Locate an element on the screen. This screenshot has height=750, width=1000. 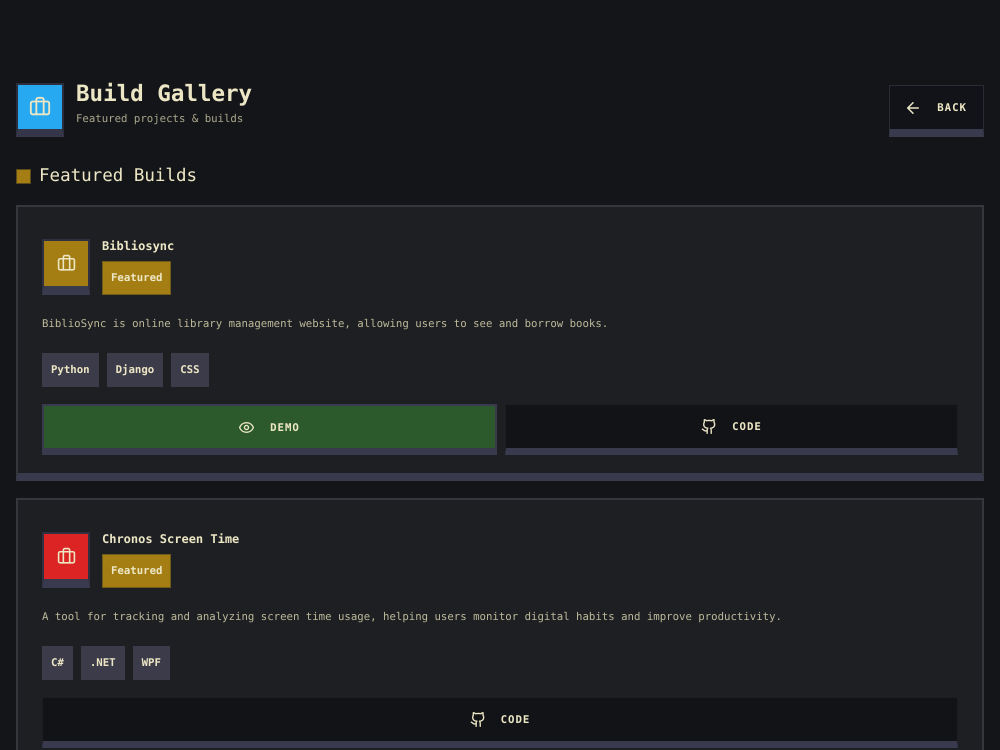
page-subtitle: Featured projects & builds is located at coordinates (160, 119).